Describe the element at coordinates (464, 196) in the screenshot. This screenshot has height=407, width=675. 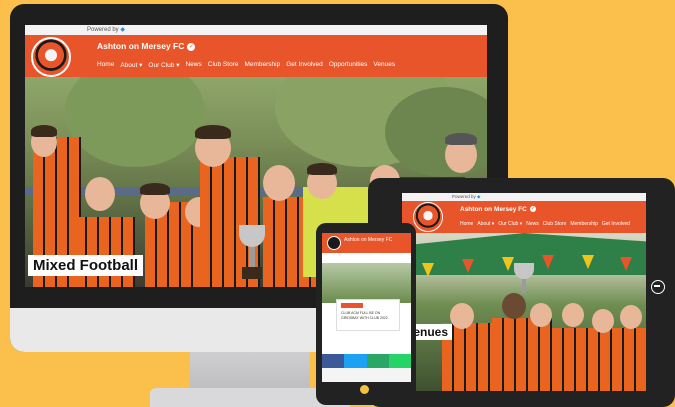
I see `tablet-powered-by-text: Powered by` at that location.